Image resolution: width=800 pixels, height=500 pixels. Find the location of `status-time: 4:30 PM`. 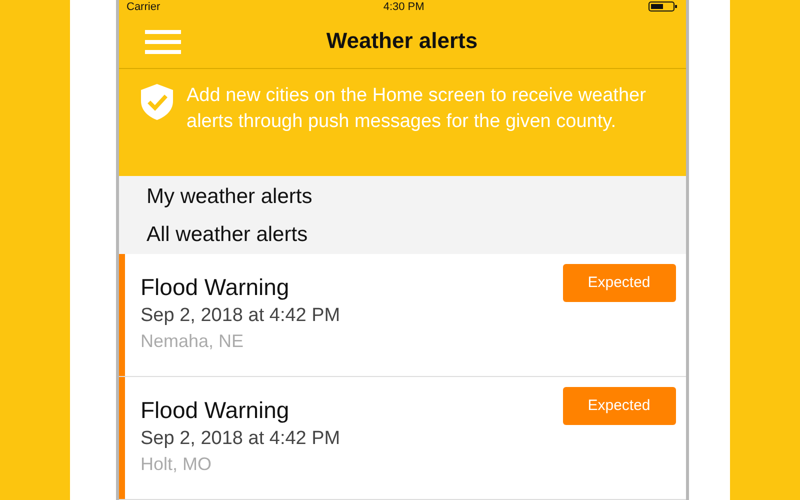

status-time: 4:30 PM is located at coordinates (403, 6).